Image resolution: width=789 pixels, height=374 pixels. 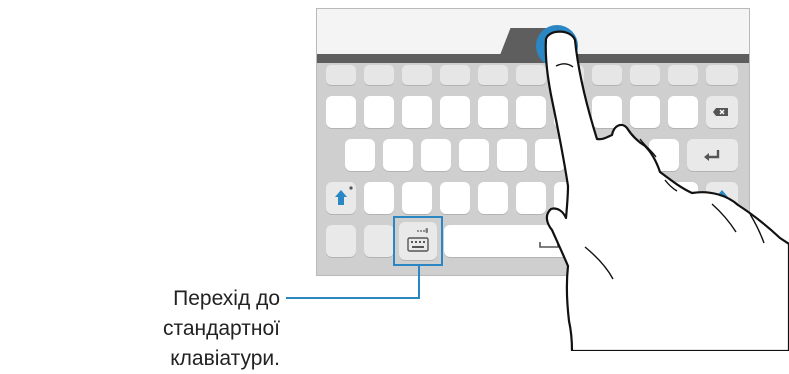 I want to click on keyboard-switch-highlight, so click(x=418, y=241).